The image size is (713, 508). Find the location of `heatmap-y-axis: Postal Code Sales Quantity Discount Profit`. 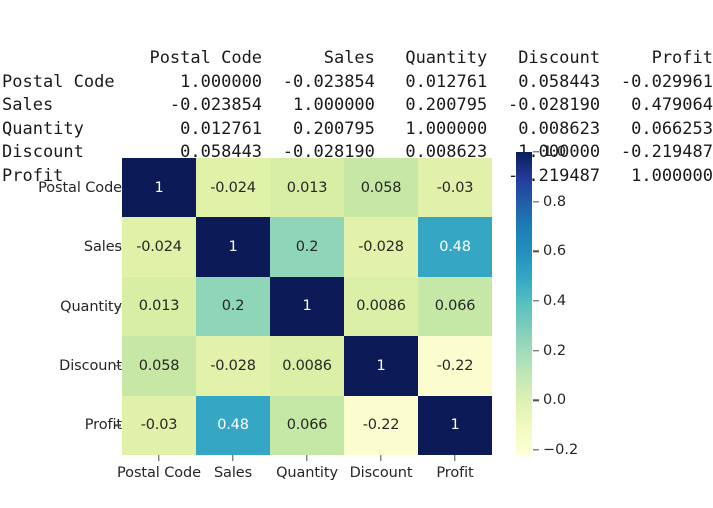

heatmap-y-axis: Postal Code Sales Quantity Discount Profit is located at coordinates (61, 306).